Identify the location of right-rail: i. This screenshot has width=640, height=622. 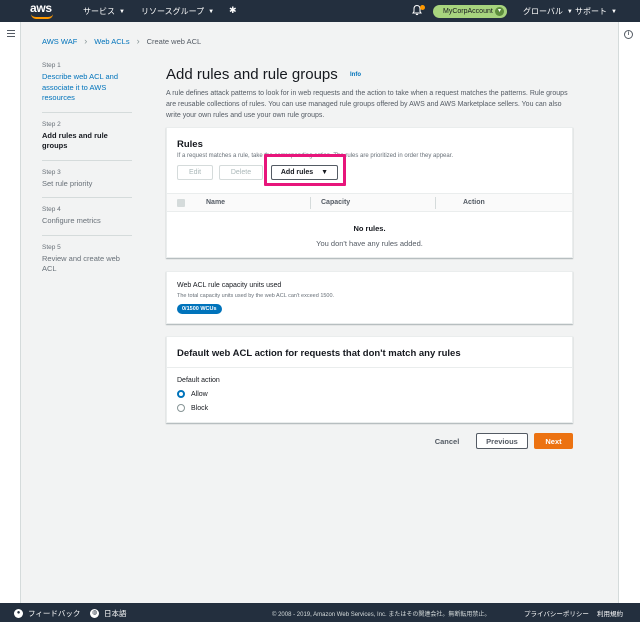
(629, 312).